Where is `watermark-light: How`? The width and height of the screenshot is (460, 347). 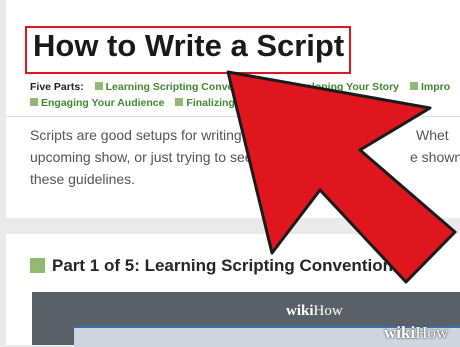
watermark-light: How is located at coordinates (432, 332).